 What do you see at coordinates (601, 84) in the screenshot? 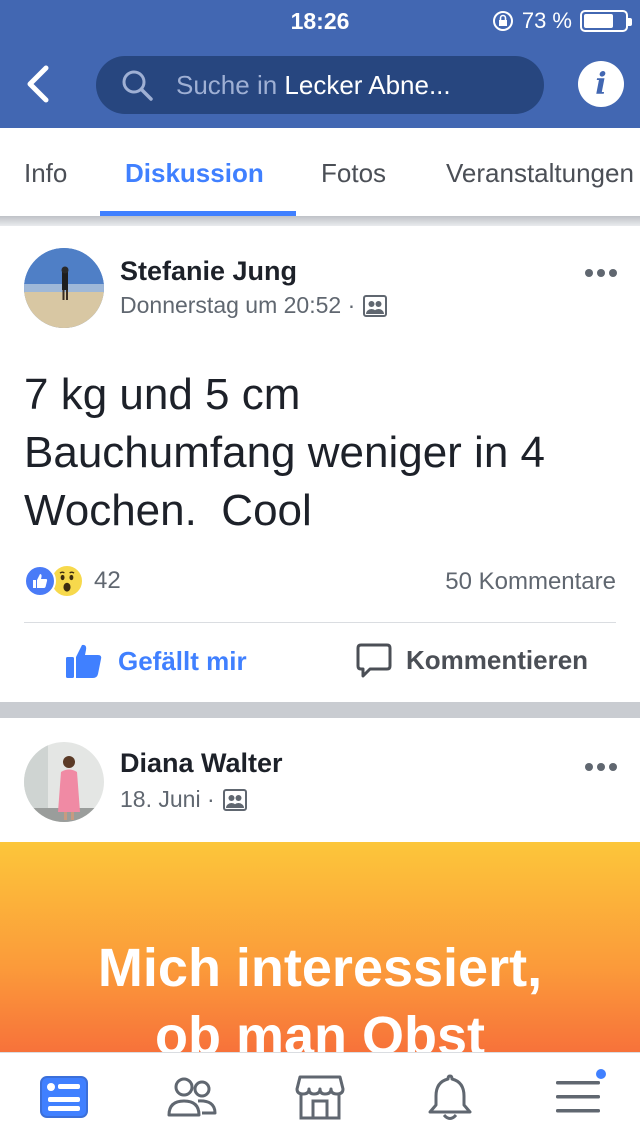
I see `info-icon: i` at bounding box center [601, 84].